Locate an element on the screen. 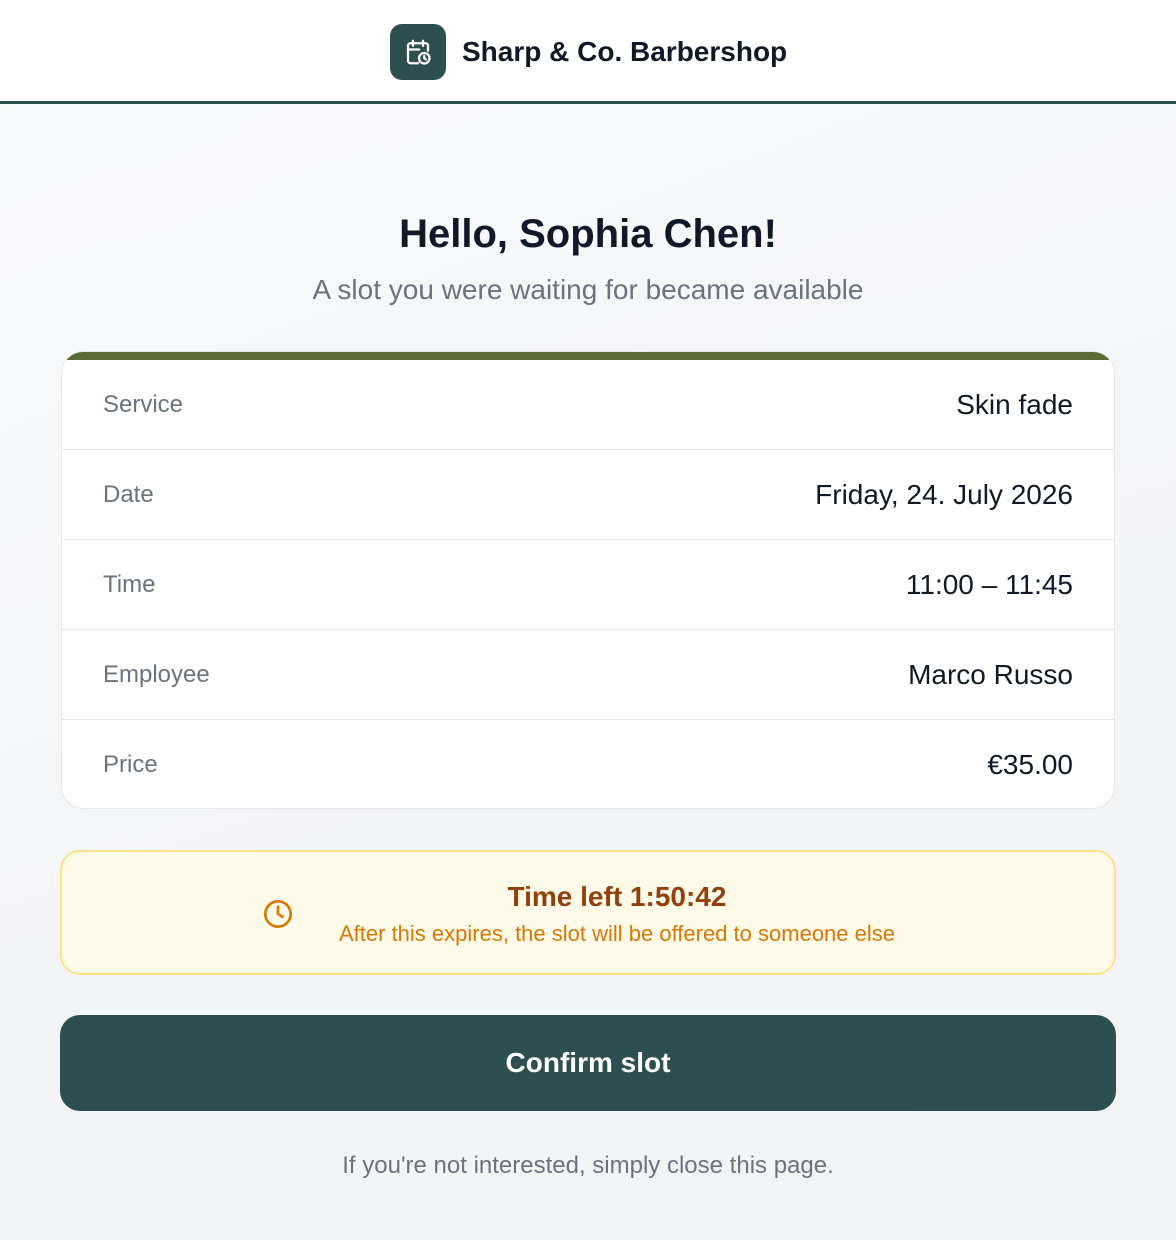 This screenshot has width=1176, height=1240. detail-row-price: Price €35.00 is located at coordinates (588, 764).